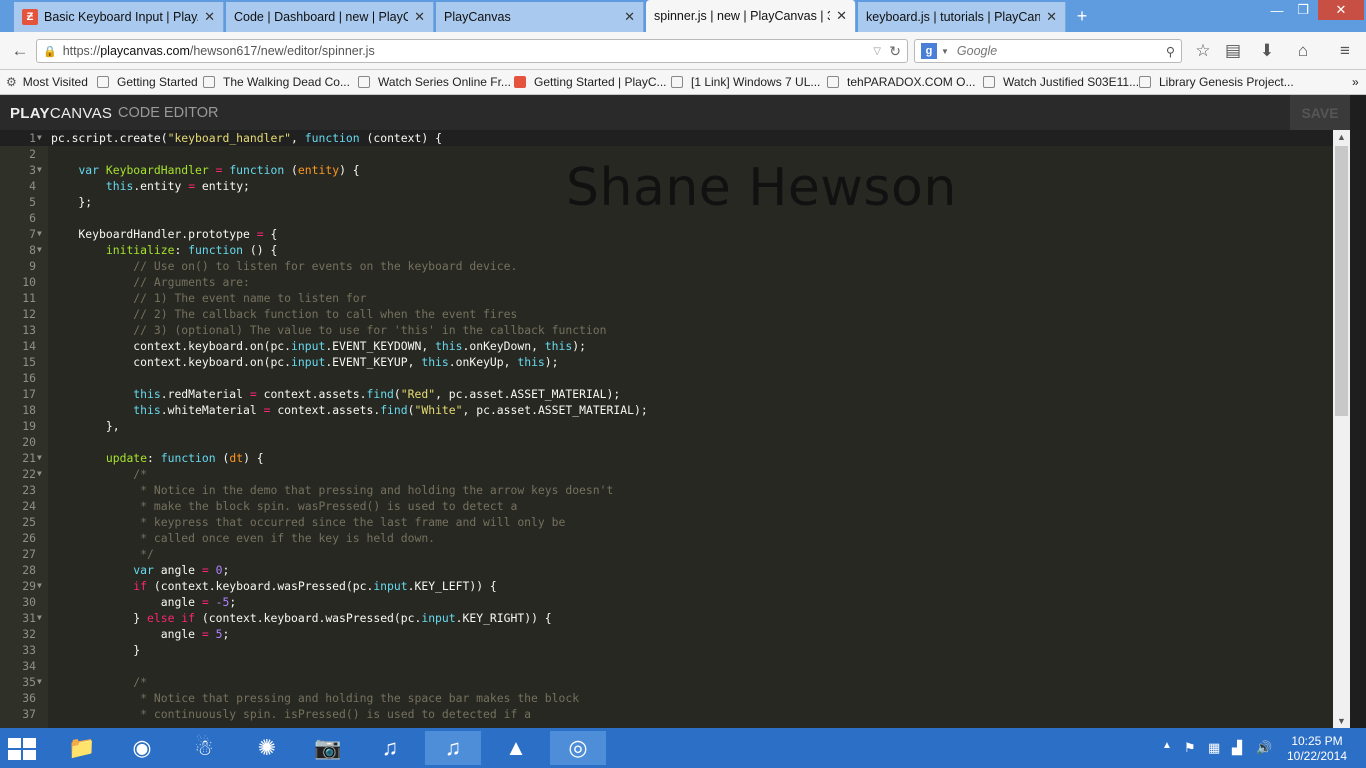 This screenshot has height=768, width=1366. I want to click on close-window-button: ✕, so click(1341, 10).